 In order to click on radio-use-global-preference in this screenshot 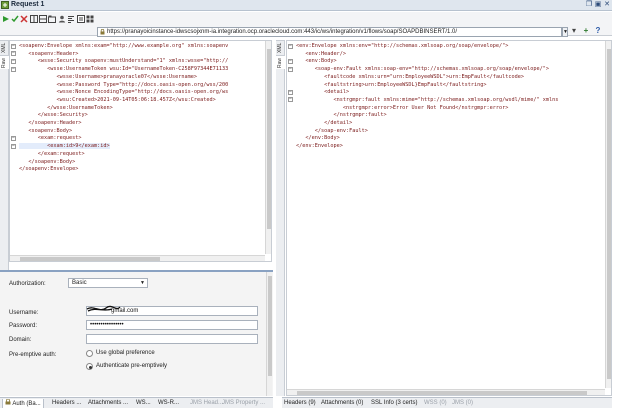, I will do `click(89, 353)`.